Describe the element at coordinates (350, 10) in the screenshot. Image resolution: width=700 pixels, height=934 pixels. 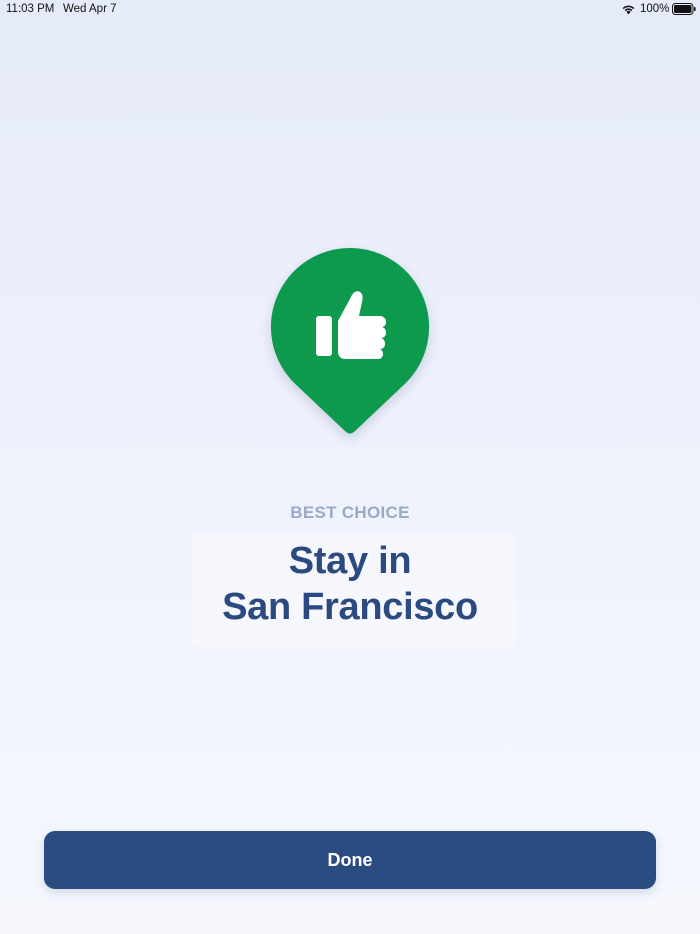
I see `status-bar: 11:03 PM Wed Apr 7 100%` at that location.